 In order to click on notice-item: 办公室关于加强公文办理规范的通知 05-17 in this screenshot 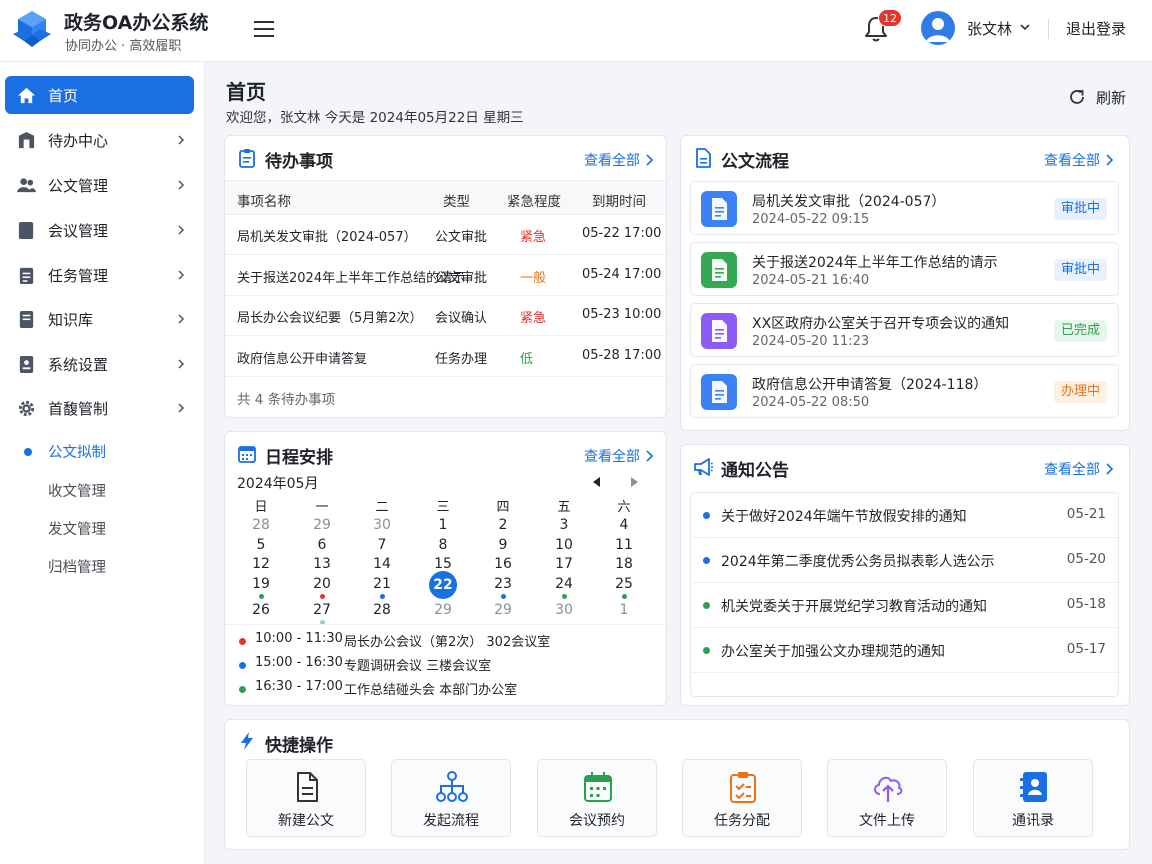, I will do `click(904, 650)`.